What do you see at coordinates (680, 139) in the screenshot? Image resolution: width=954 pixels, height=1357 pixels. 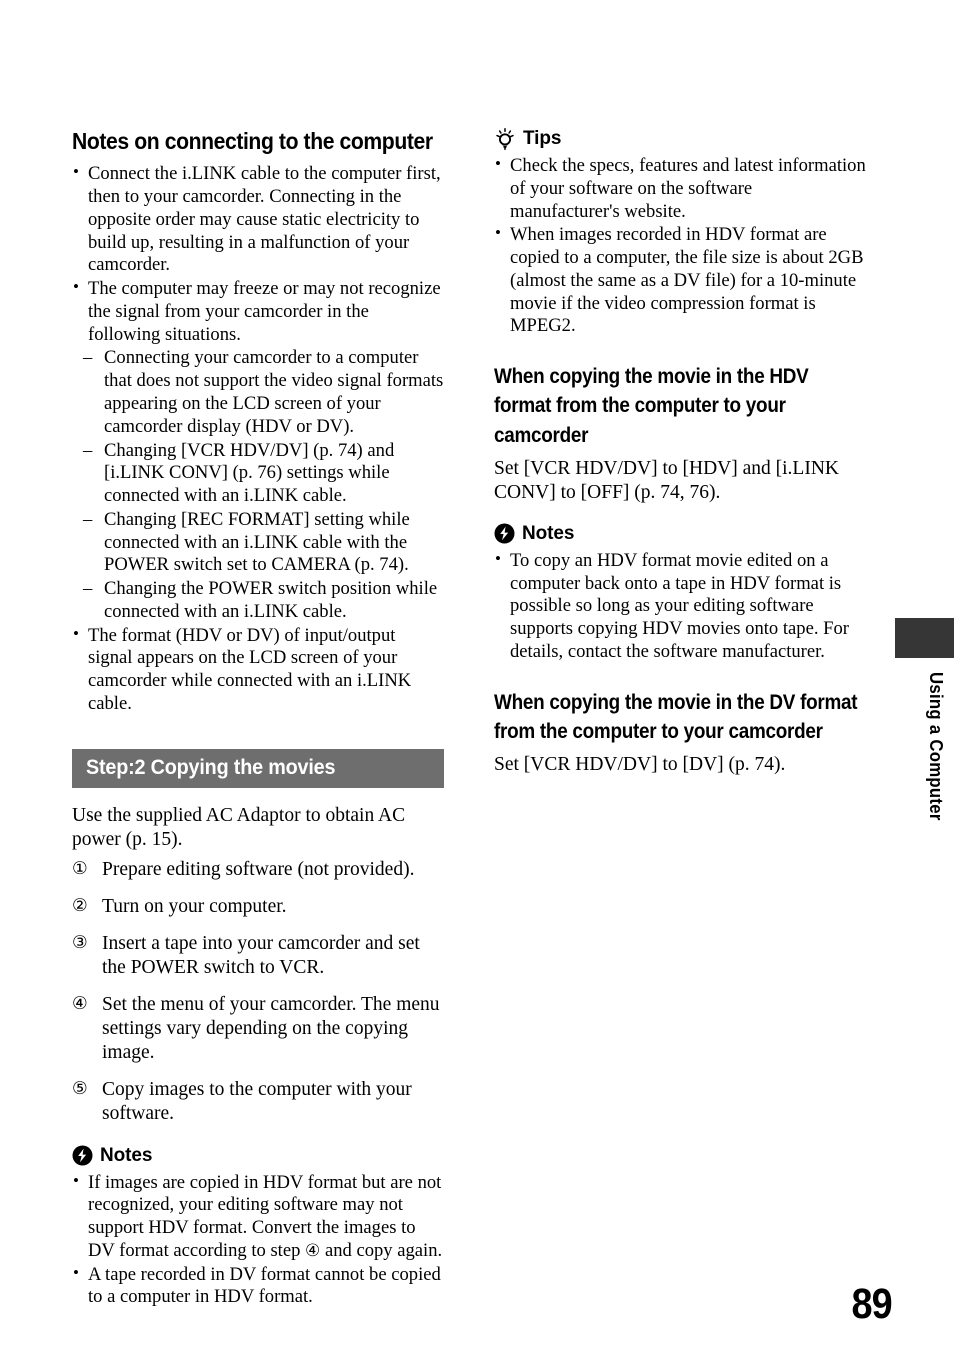 I see `tips-heading: Tips` at bounding box center [680, 139].